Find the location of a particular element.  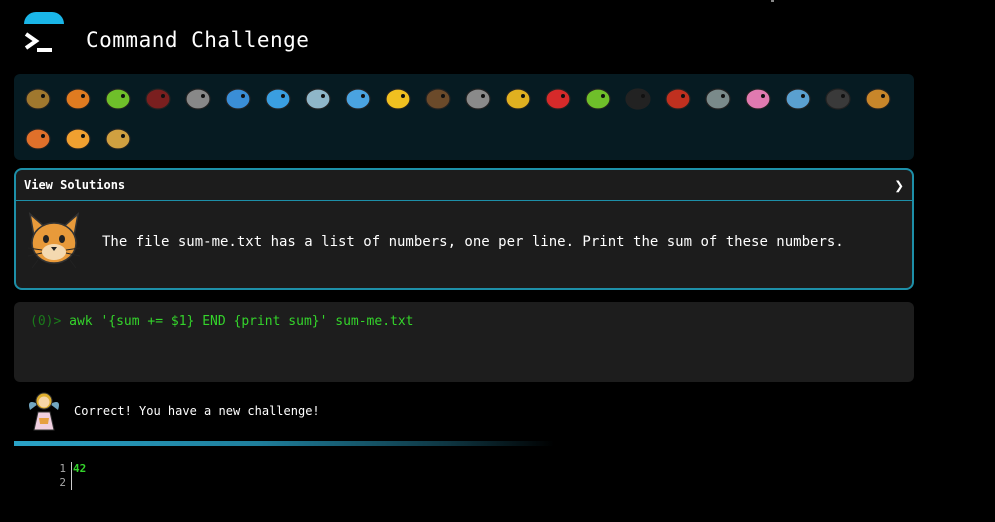

logo-cap is located at coordinates (44, 18).